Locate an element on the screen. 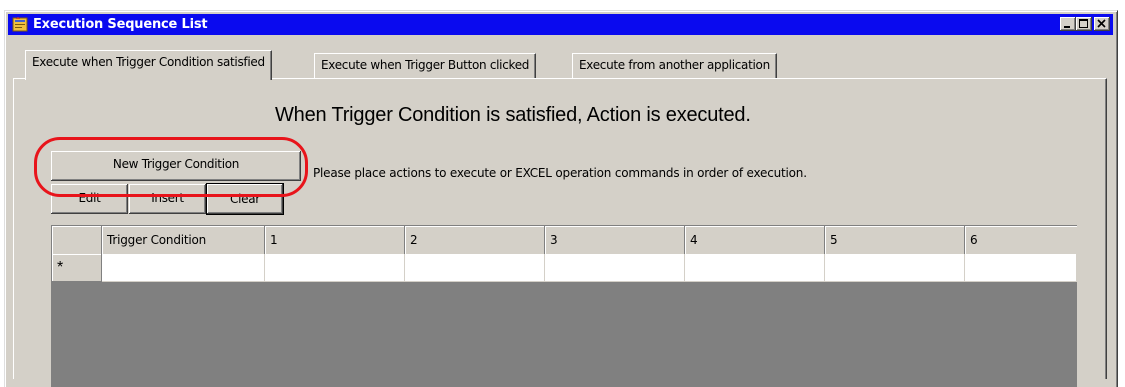 This screenshot has height=387, width=1125. tab-another-application: Execute from another application is located at coordinates (674, 65).